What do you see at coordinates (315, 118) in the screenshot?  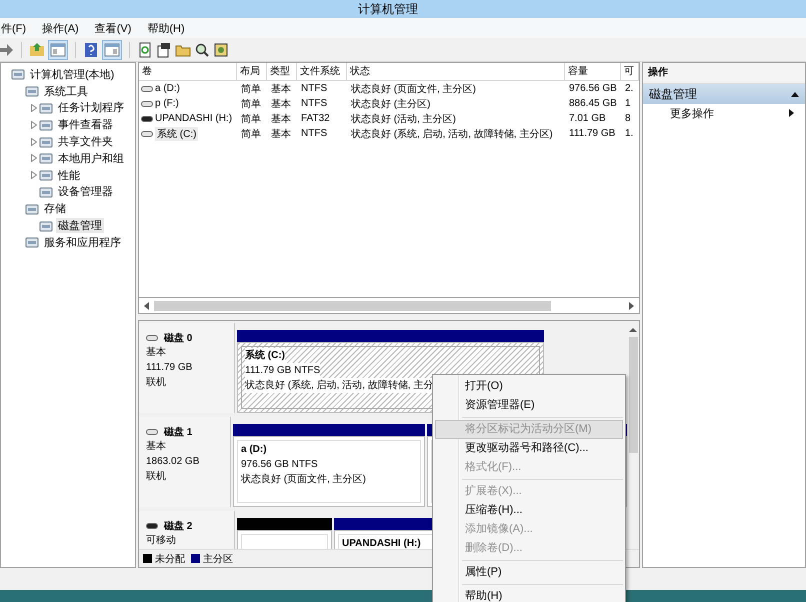 I see `table-cell: FAT32` at bounding box center [315, 118].